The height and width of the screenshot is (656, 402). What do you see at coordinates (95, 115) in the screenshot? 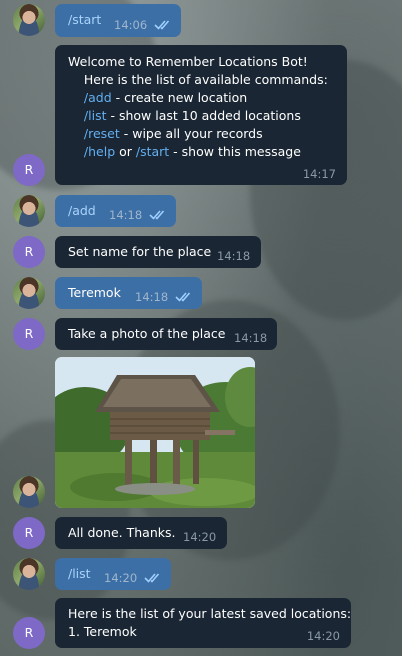
I see `command-link: /list` at bounding box center [95, 115].